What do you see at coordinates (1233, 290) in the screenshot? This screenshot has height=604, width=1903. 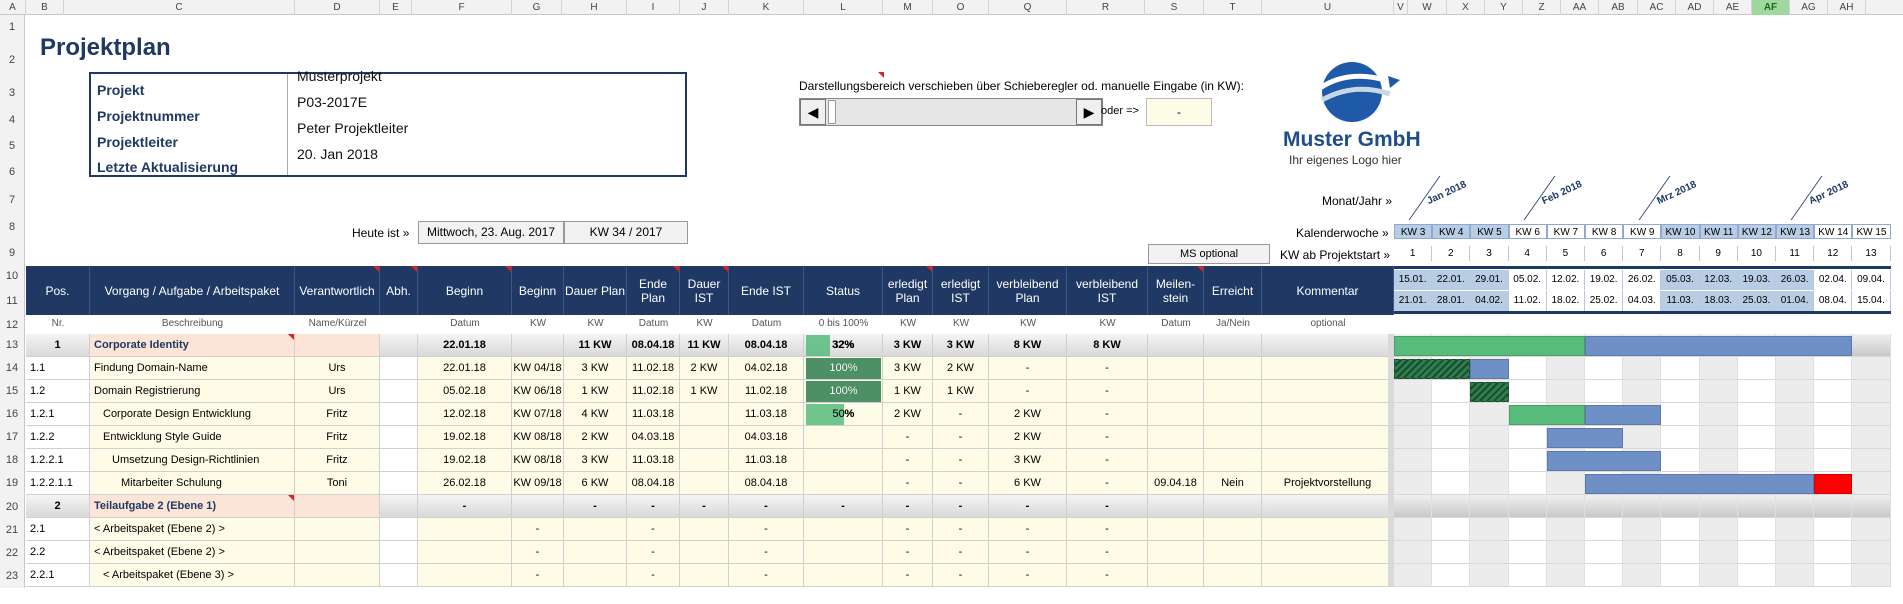 I see `column-header: Erreicht` at bounding box center [1233, 290].